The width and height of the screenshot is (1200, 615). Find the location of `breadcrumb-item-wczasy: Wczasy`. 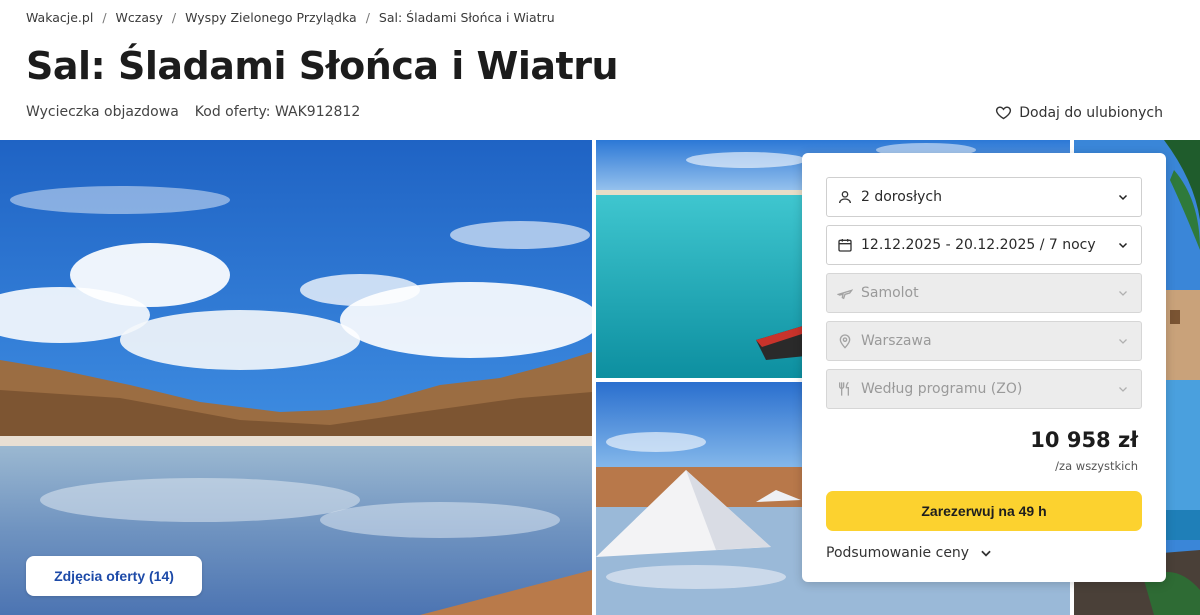

breadcrumb-item-wczasy: Wczasy is located at coordinates (139, 17).